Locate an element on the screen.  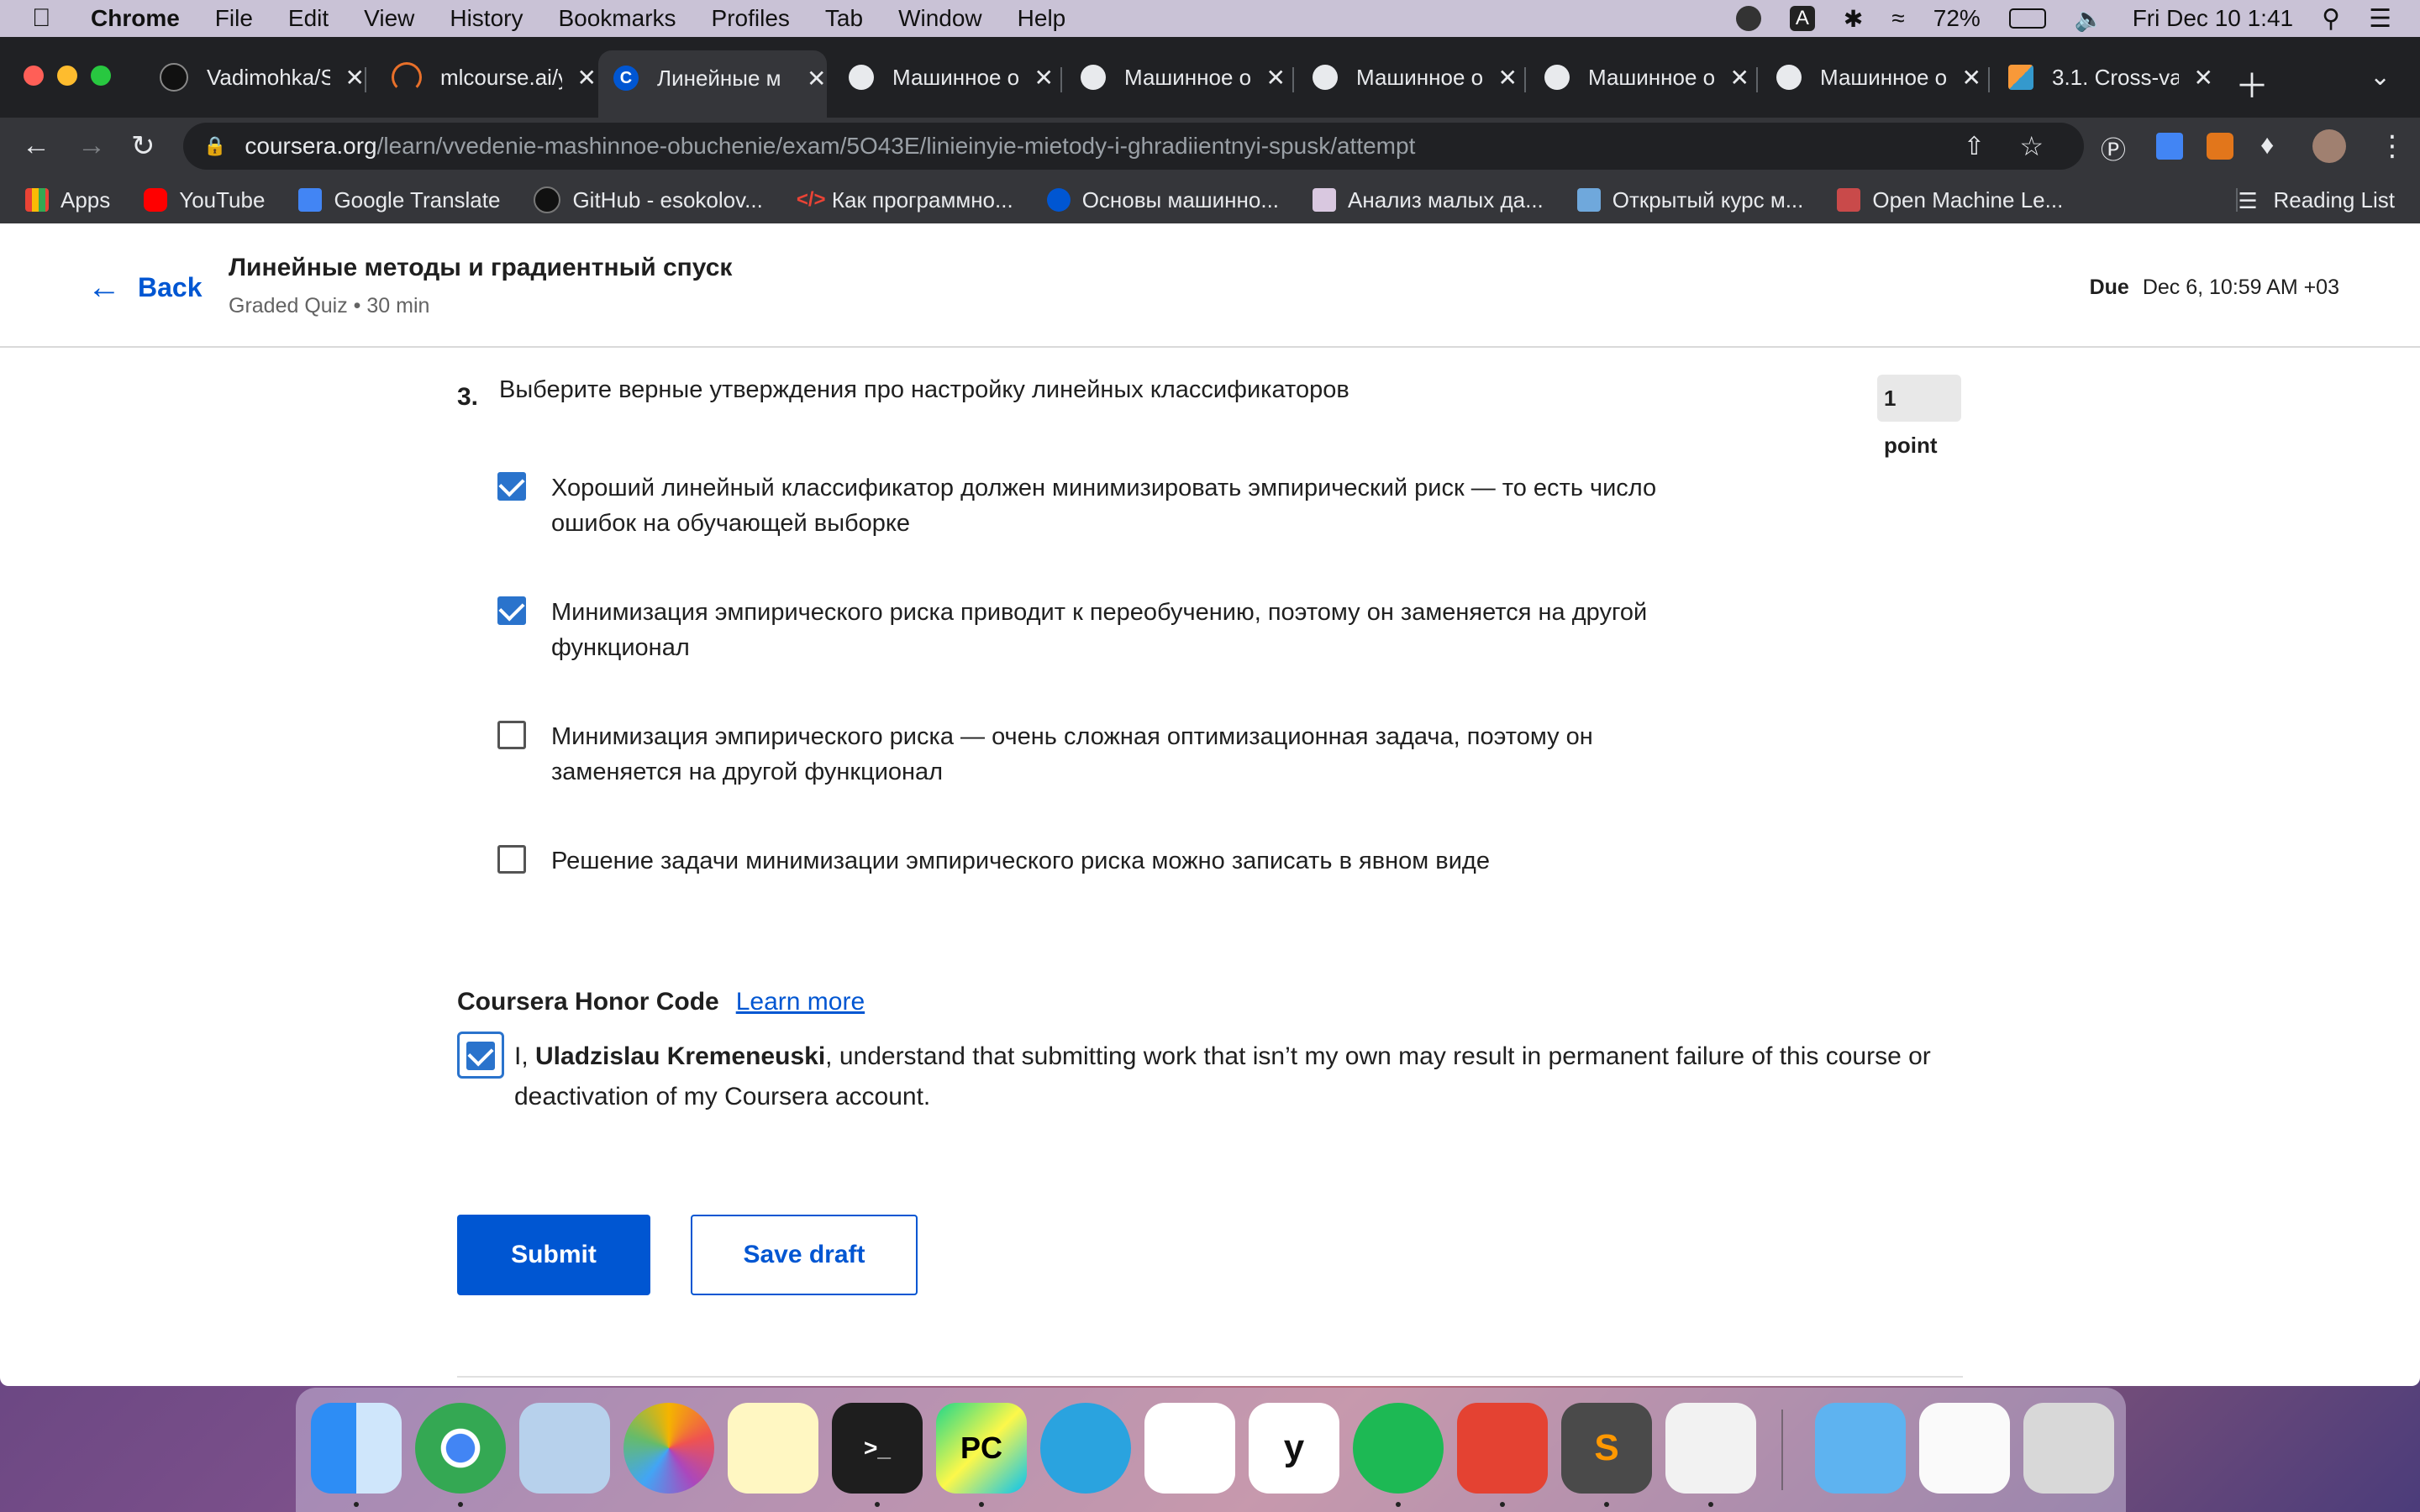
menu-bookmarks: Bookmarks is located at coordinates (617, 18).